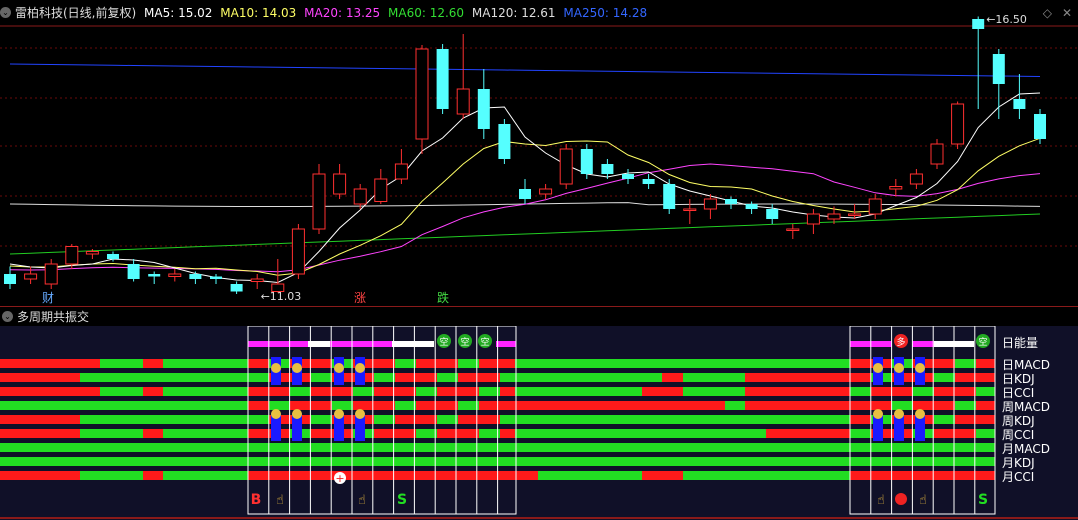 This screenshot has height=520, width=1078. Describe the element at coordinates (360, 297) in the screenshot. I see `event-marker: 涨` at that location.